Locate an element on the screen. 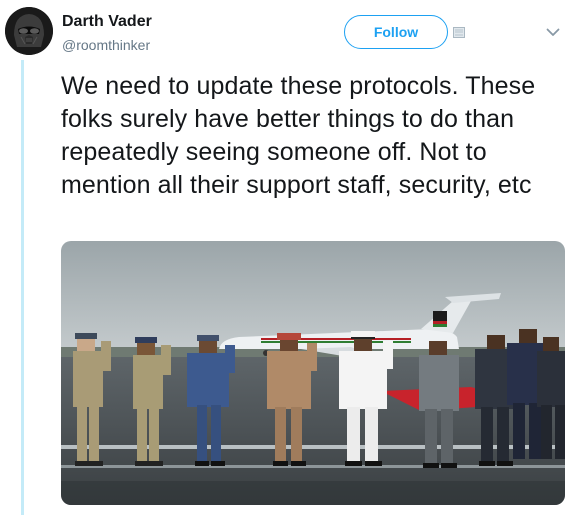  darth-vader-helmet-icon is located at coordinates (29, 31).